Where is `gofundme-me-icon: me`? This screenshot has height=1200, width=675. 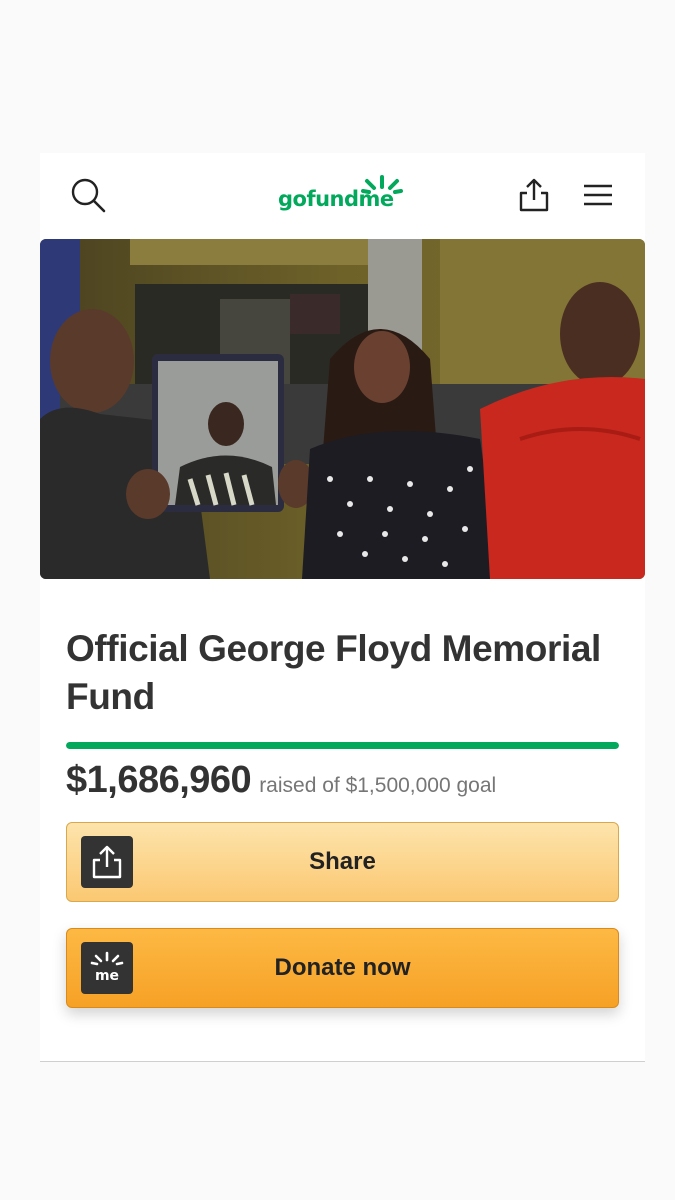
gofundme-me-icon: me is located at coordinates (107, 967).